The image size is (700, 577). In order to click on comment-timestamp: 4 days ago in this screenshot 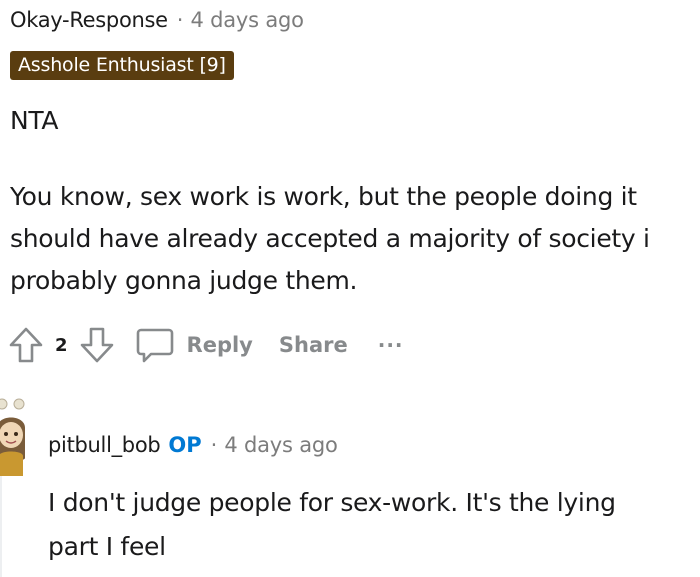, I will do `click(247, 20)`.